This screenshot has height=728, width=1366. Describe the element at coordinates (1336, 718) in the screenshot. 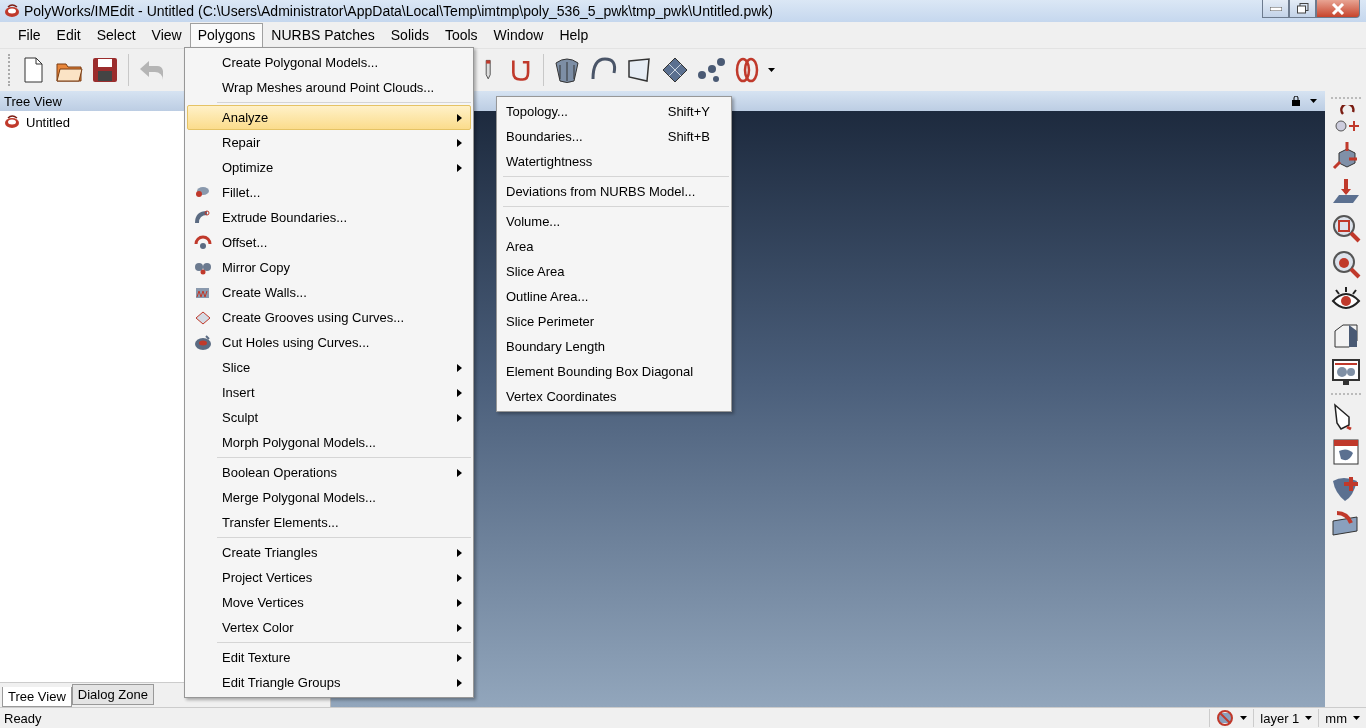

I see `unit-dropdown: mm` at that location.